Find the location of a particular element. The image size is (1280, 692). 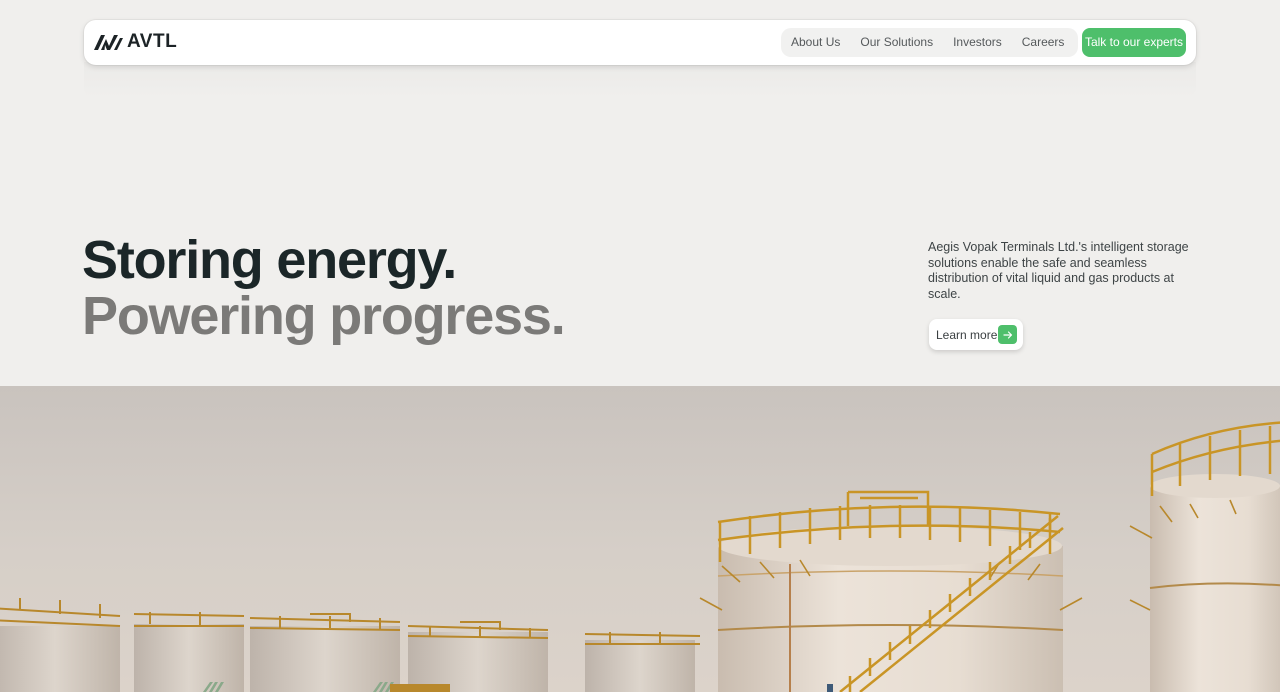

nav-link-investors: Investors is located at coordinates (977, 42).